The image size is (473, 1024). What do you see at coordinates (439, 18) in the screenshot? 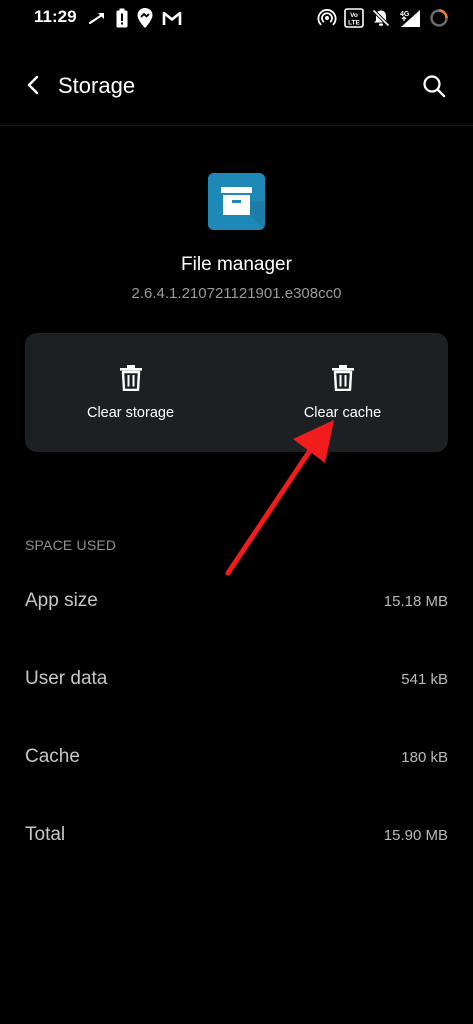
I see `loading-ring-icon` at bounding box center [439, 18].